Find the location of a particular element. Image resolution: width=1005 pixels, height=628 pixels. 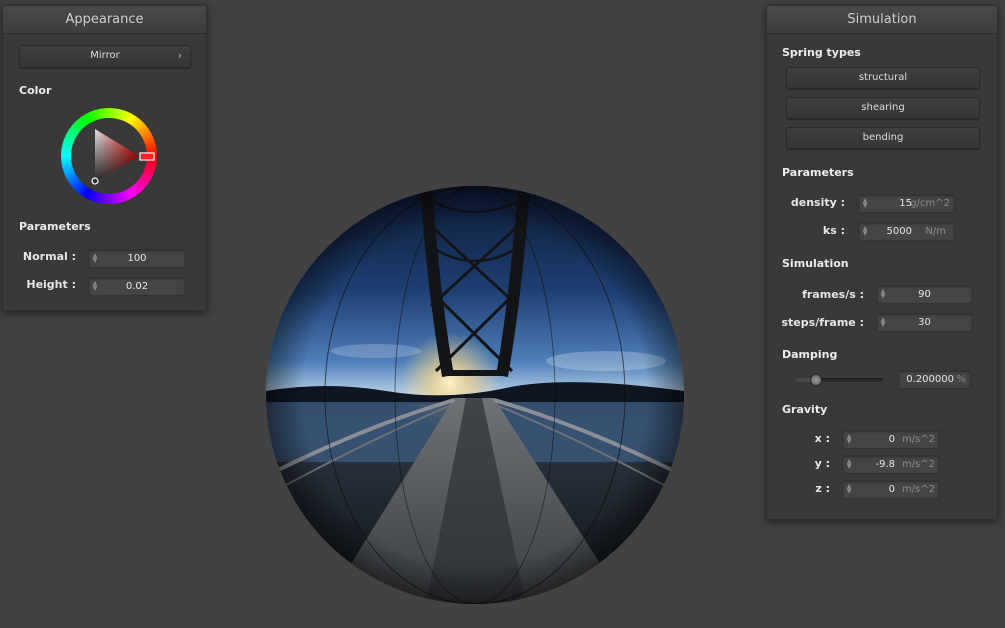

density-label: density : is located at coordinates (817, 202).